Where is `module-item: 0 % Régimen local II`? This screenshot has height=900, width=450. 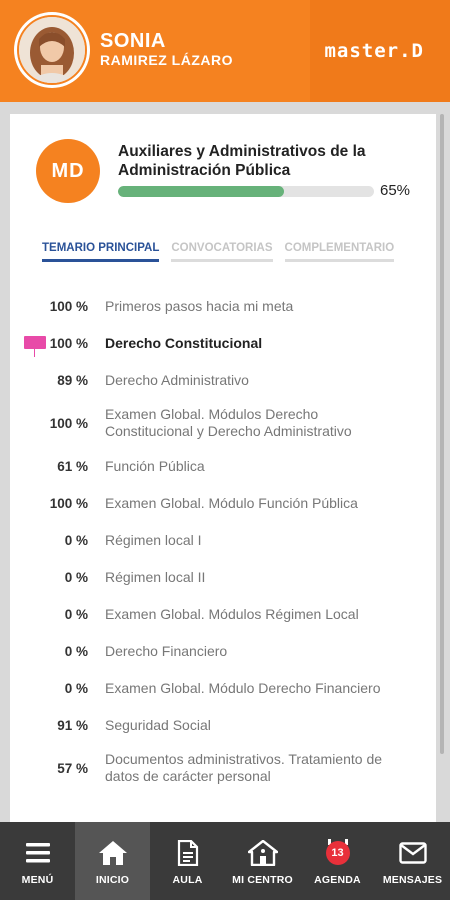
module-item: 0 % Régimen local II is located at coordinates (223, 577).